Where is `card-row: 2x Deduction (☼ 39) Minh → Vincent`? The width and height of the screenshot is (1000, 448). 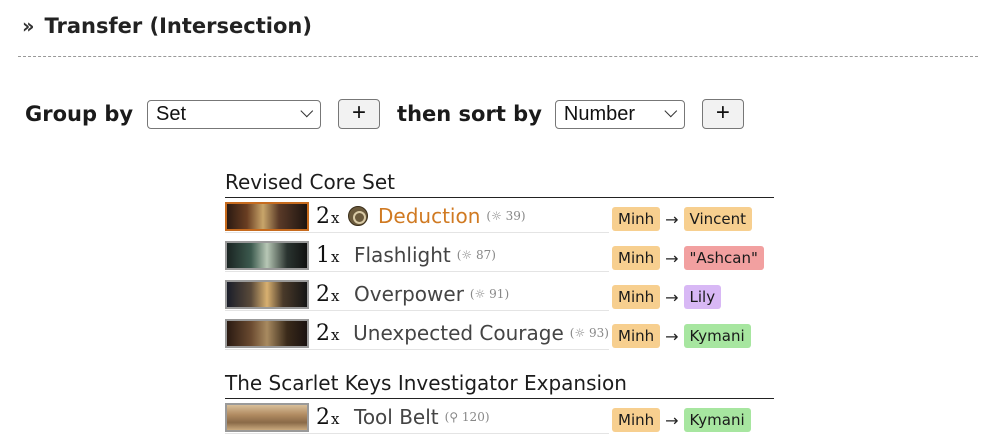 card-row: 2x Deduction (☼ 39) Minh → Vincent is located at coordinates (499, 217).